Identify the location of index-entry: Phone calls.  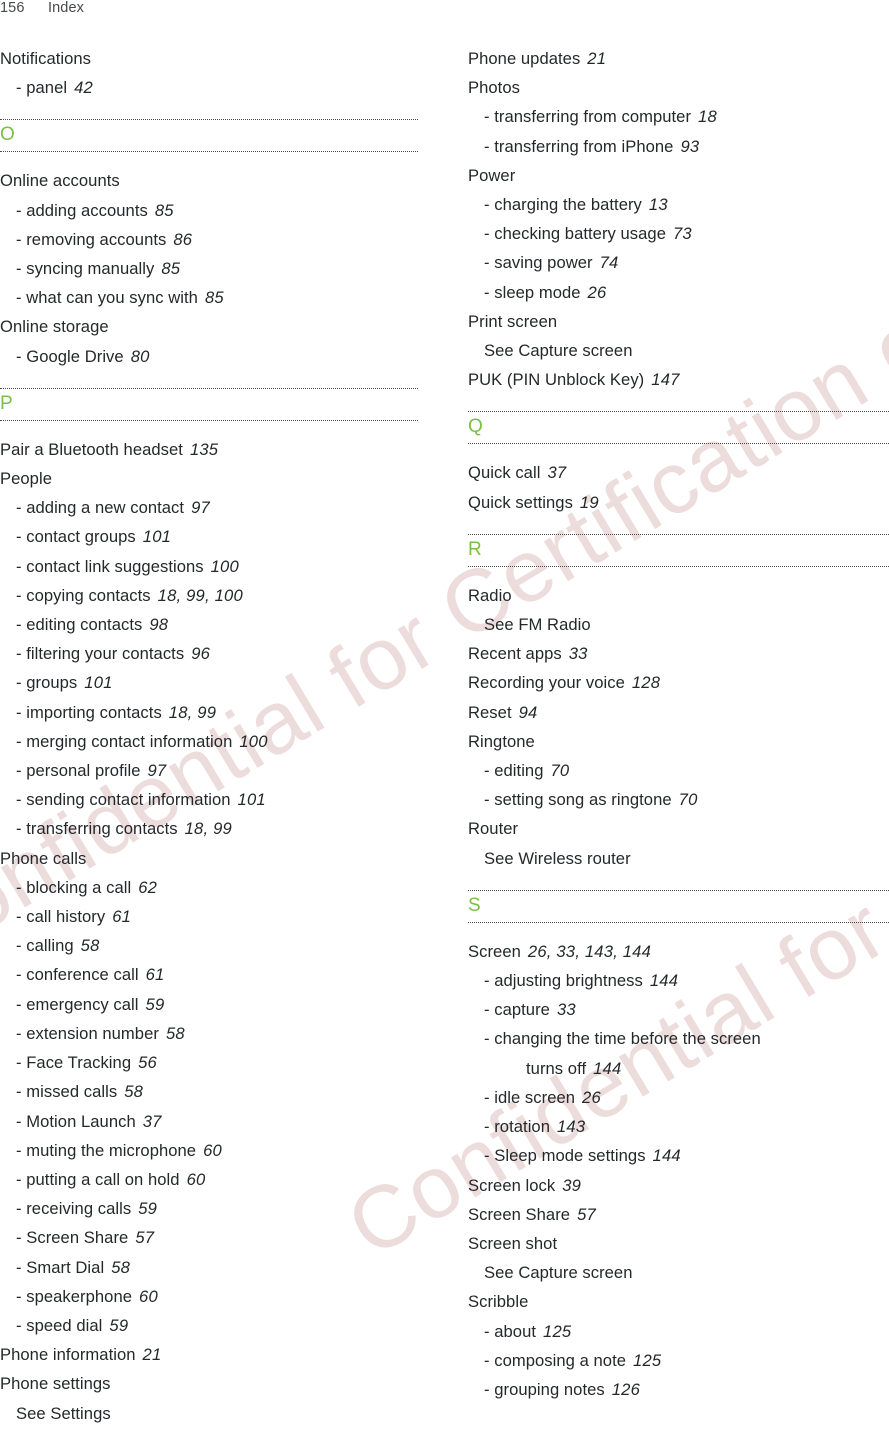
(209, 858).